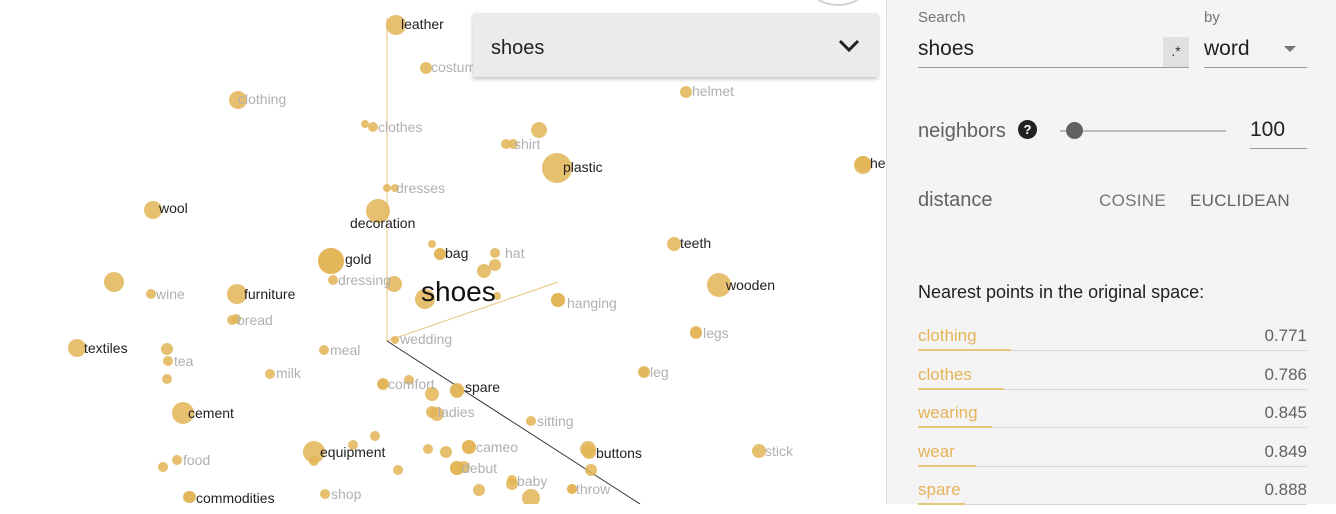  What do you see at coordinates (675, 45) in the screenshot?
I see `search-results-dropdown: shoes` at bounding box center [675, 45].